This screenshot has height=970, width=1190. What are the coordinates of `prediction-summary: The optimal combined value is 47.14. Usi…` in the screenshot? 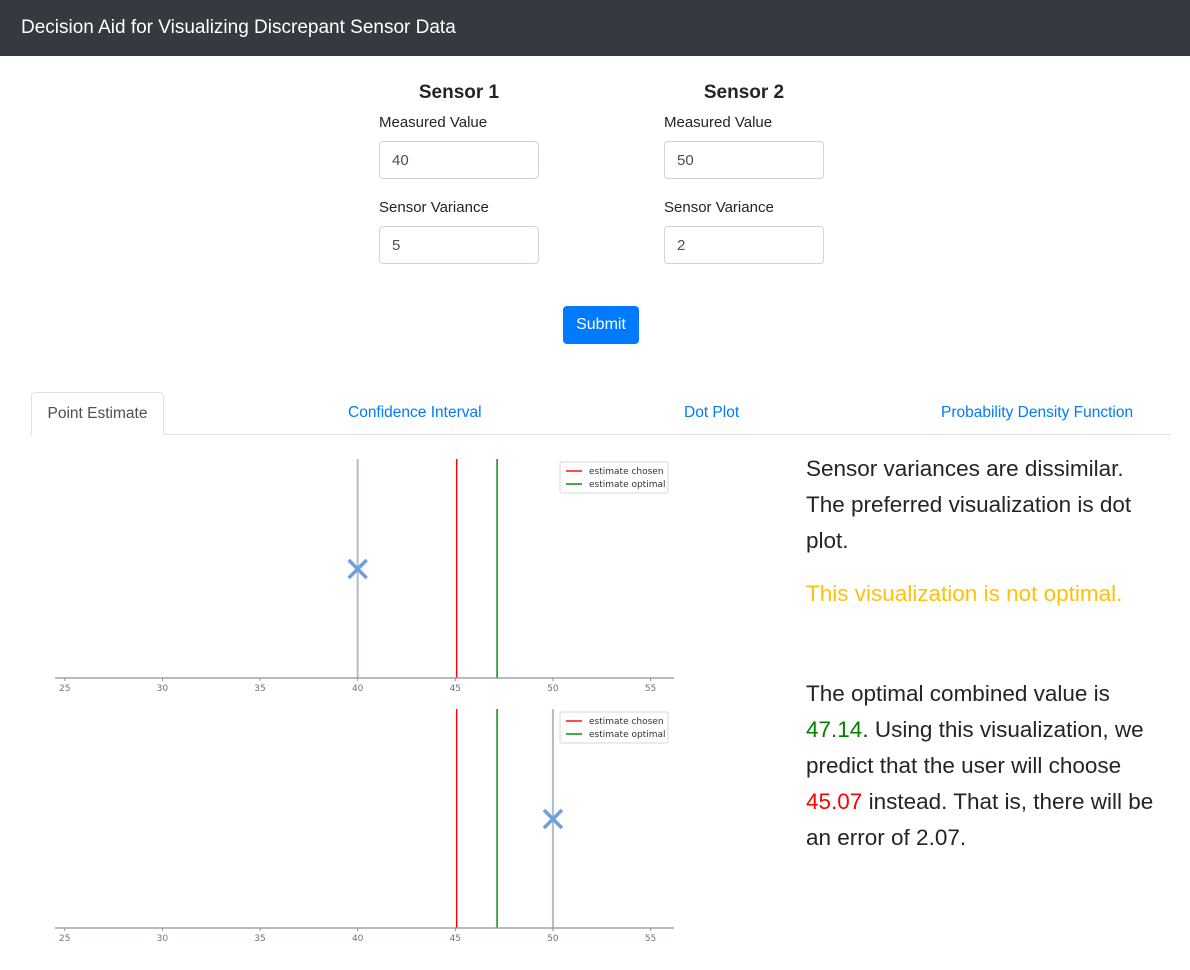 It's located at (986, 766).